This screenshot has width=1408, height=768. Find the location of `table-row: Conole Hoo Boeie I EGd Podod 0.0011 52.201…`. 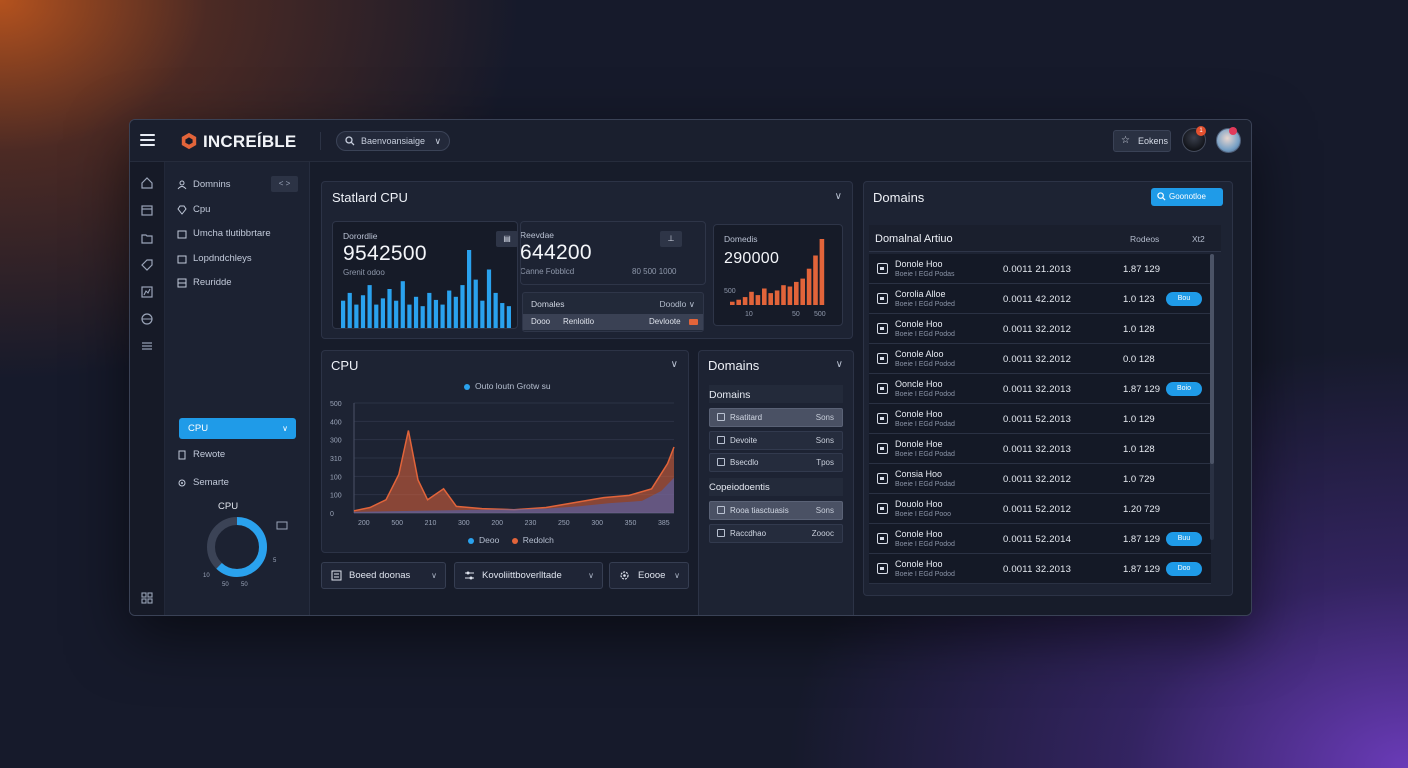

table-row: Conole Hoo Boeie I EGd Podod 0.0011 52.201… is located at coordinates (1040, 539).